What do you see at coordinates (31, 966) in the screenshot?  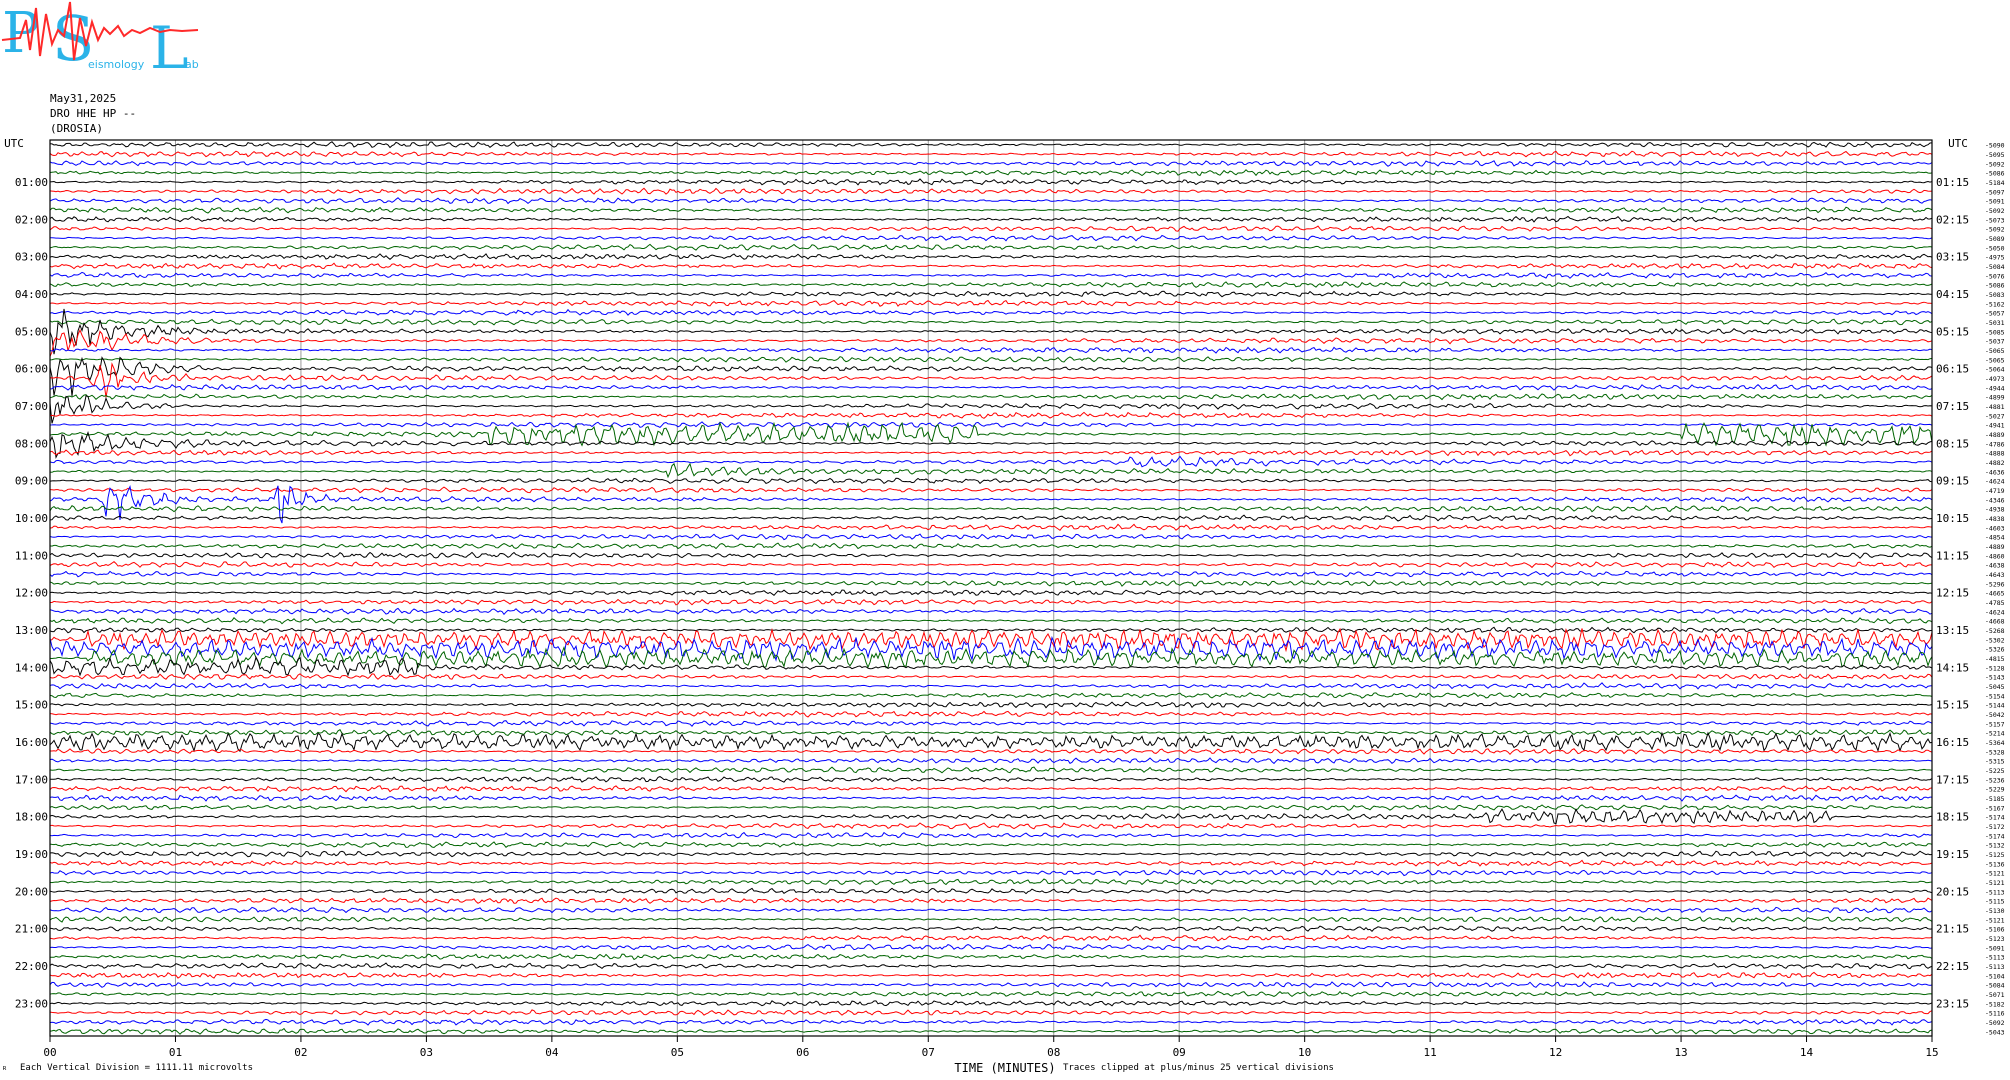 I see `left-hour-label: 22:00` at bounding box center [31, 966].